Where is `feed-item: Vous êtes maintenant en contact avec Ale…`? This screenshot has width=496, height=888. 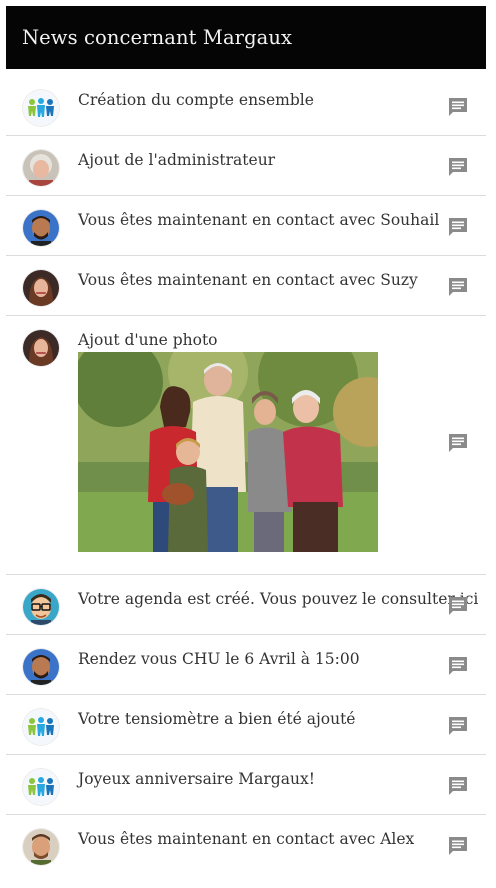 feed-item: Vous êtes maintenant en contact avec Ale… is located at coordinates (246, 845).